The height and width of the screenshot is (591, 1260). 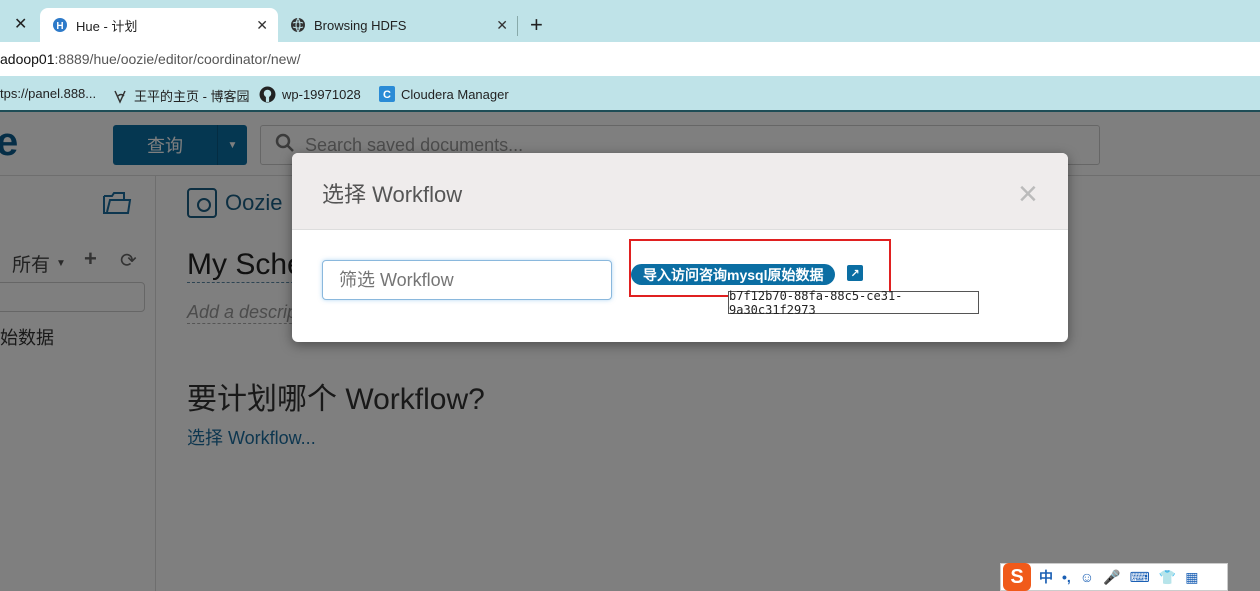 What do you see at coordinates (181, 95) in the screenshot?
I see `bookmark-blog: 王平的主页 - 博客园` at bounding box center [181, 95].